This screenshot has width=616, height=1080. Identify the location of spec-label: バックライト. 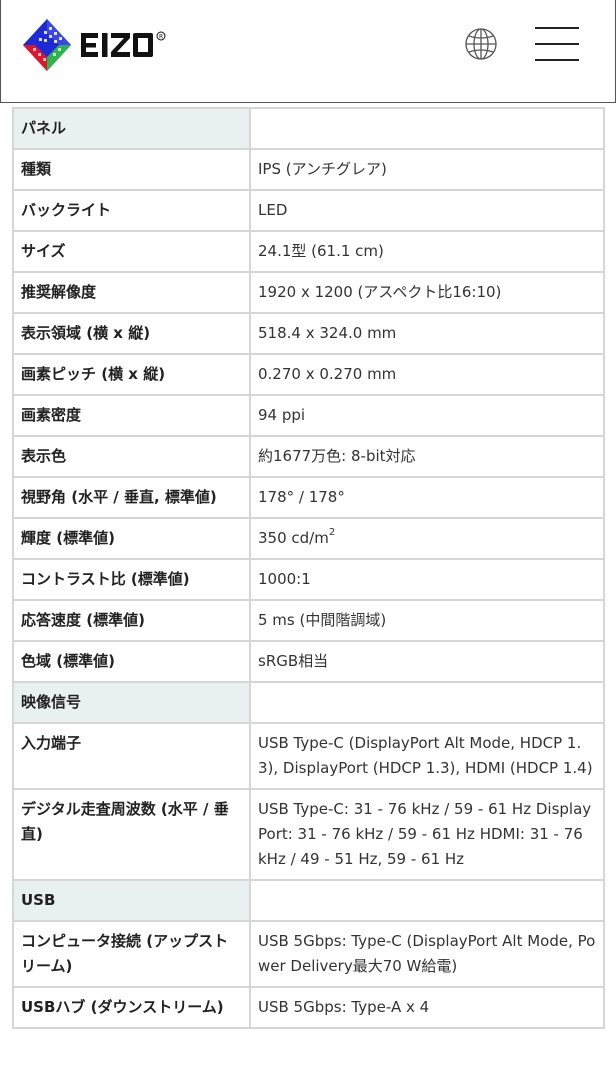
(131, 210).